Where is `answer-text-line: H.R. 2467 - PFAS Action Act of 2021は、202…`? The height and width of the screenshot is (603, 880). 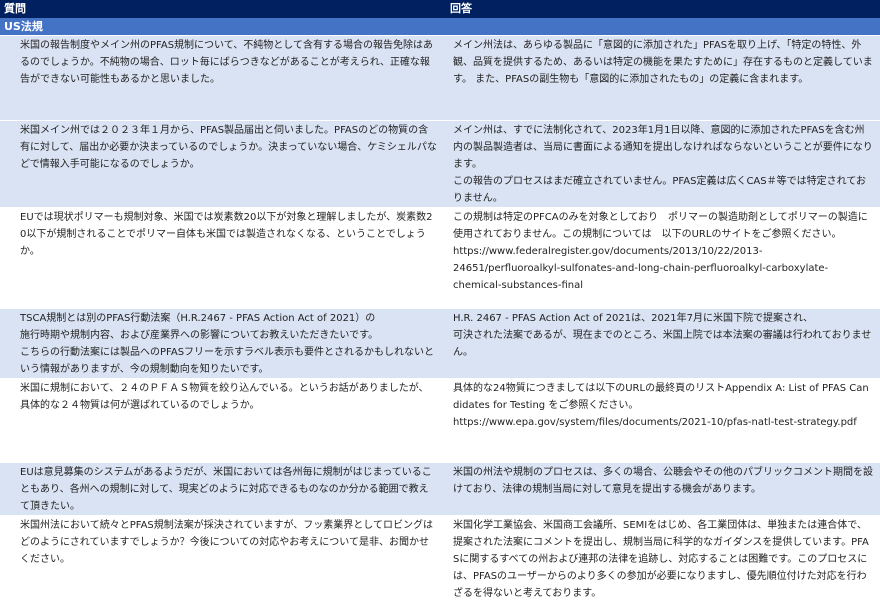
answer-text-line: H.R. 2467 - PFAS Action Act of 2021は、202… is located at coordinates (633, 318).